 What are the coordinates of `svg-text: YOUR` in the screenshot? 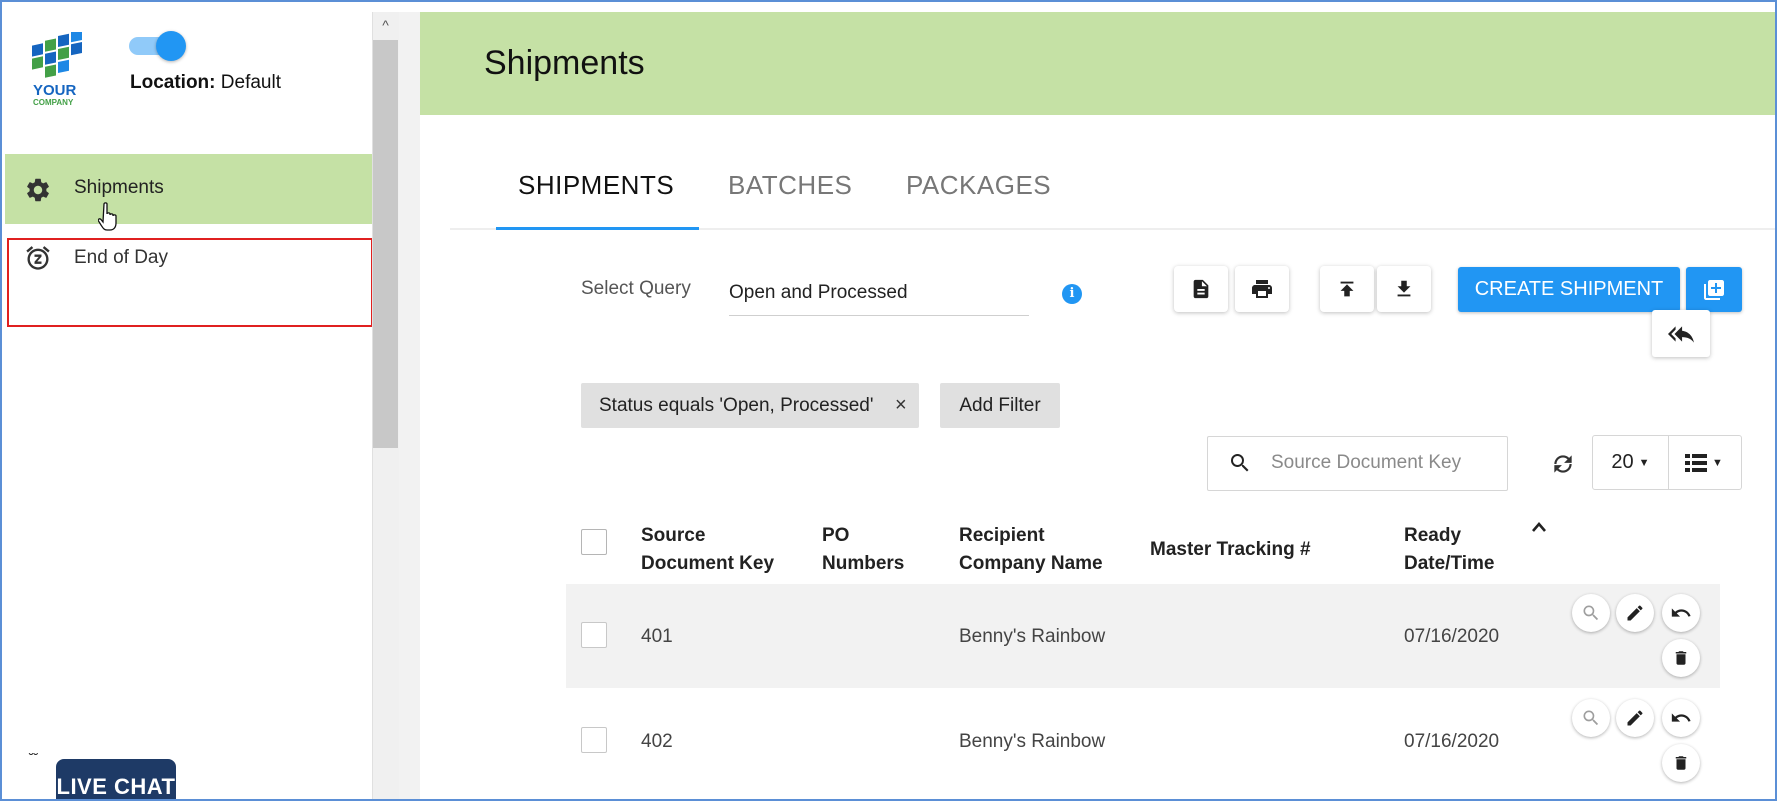 It's located at (55, 90).